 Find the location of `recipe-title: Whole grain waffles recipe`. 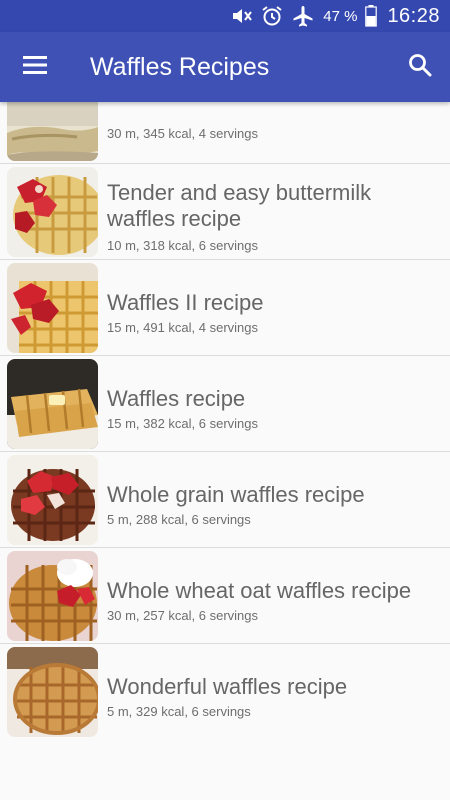

recipe-title: Whole grain waffles recipe is located at coordinates (236, 494).